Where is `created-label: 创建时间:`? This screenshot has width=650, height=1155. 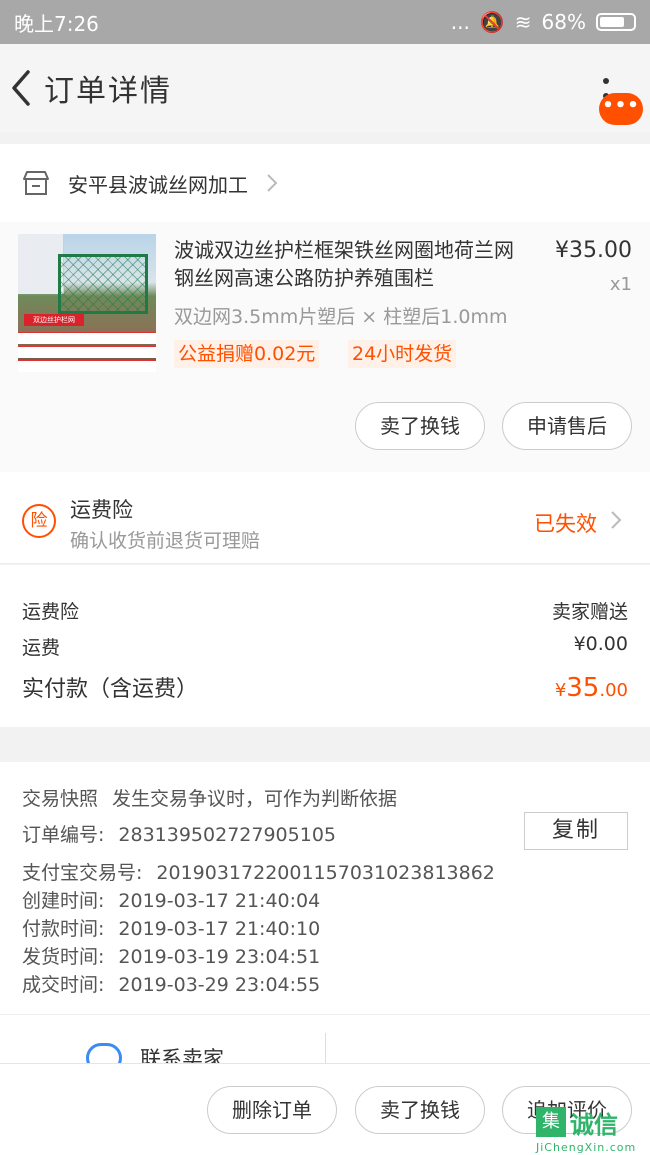 created-label: 创建时间: is located at coordinates (63, 901).